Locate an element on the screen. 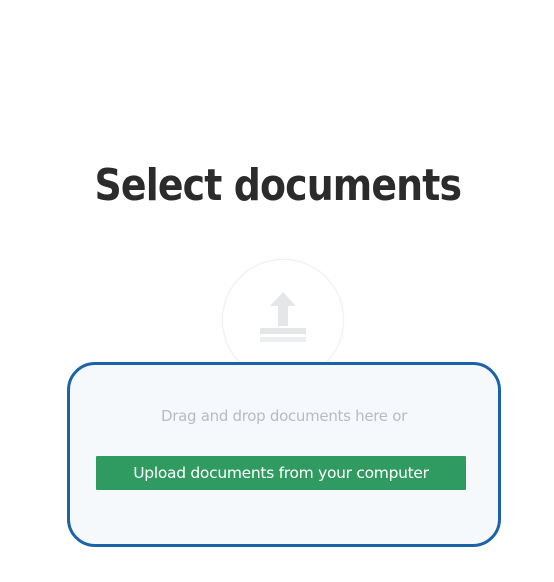 The image size is (554, 582). upload-arrow-graphic is located at coordinates (283, 317).